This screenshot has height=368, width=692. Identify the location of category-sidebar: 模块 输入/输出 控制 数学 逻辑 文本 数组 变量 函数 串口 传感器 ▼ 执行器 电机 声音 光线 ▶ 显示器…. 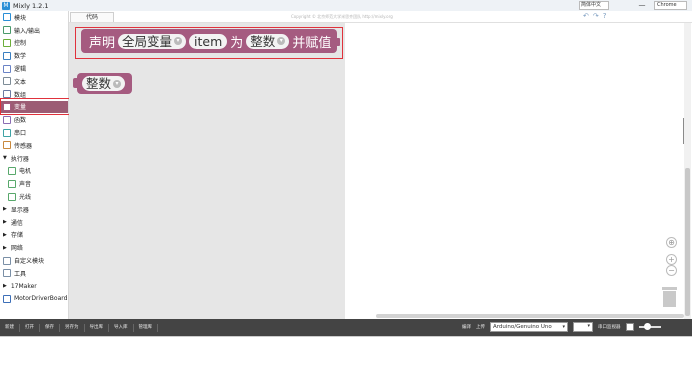
(34, 165).